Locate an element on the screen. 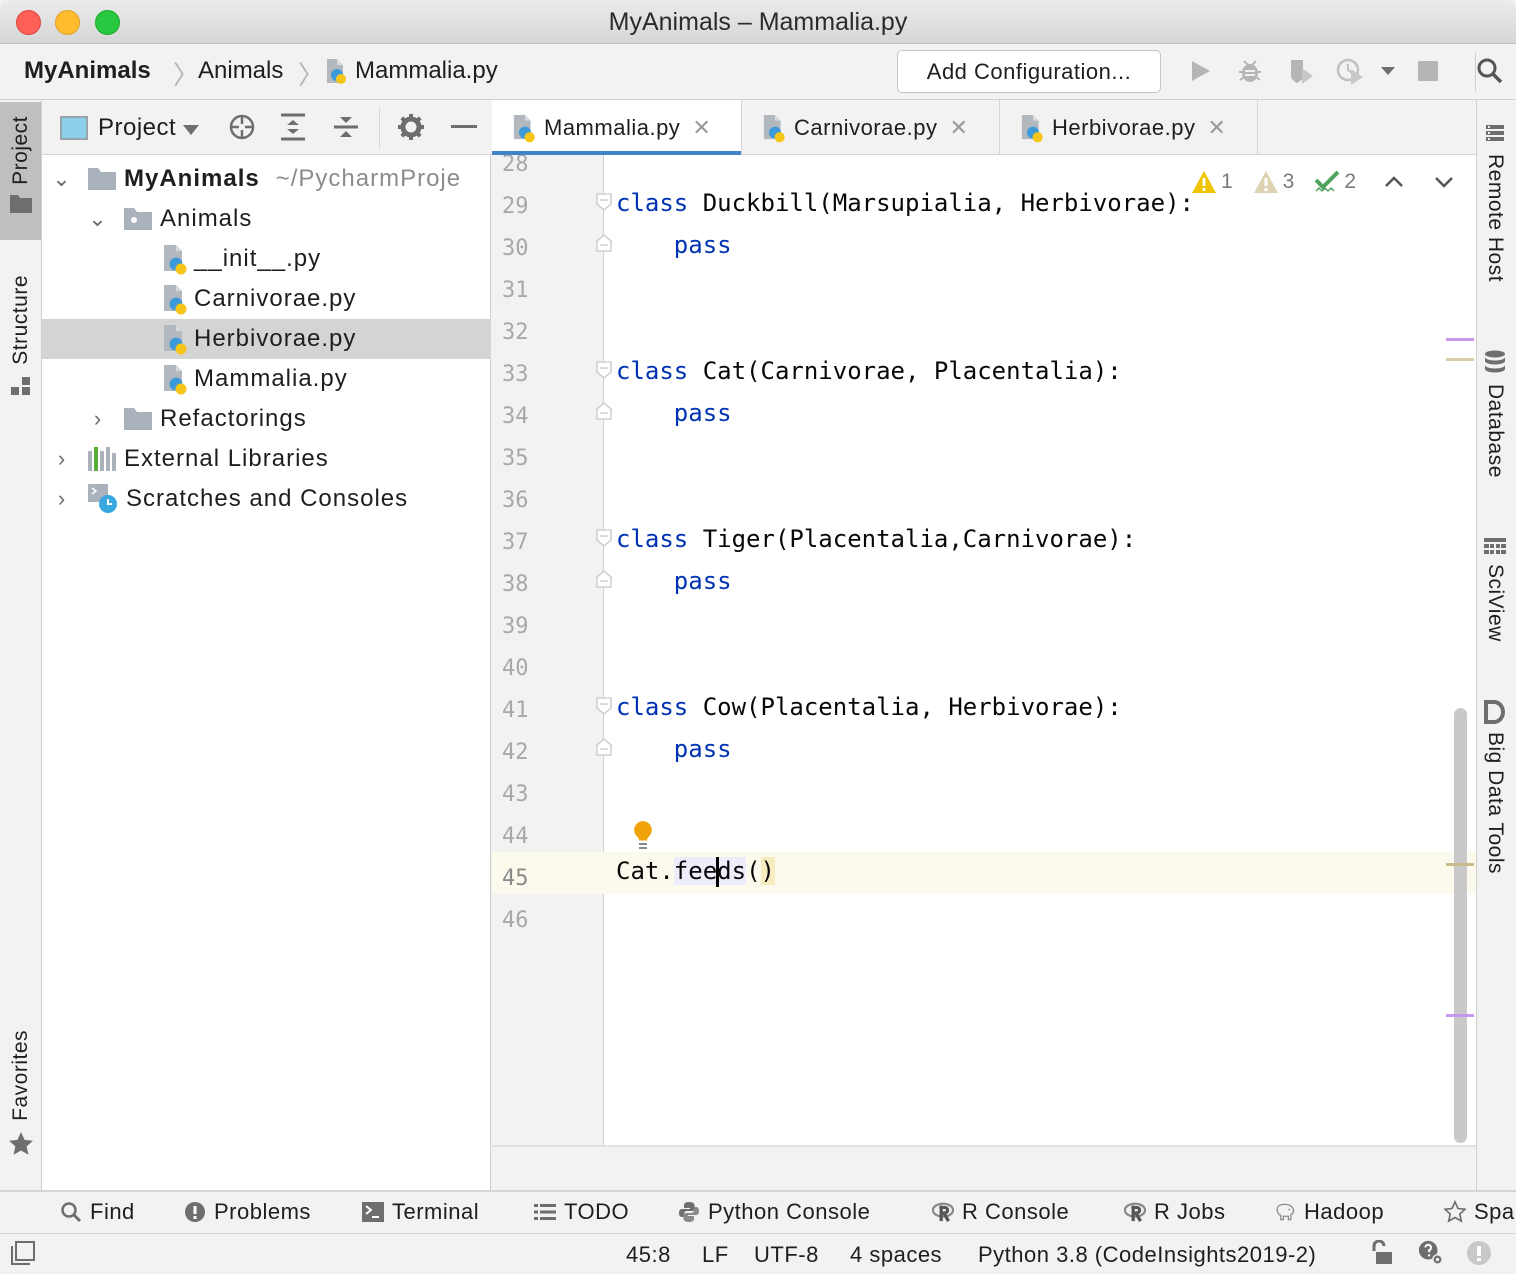 The height and width of the screenshot is (1274, 1516). tool-window-r-console: R Console is located at coordinates (1000, 1212).